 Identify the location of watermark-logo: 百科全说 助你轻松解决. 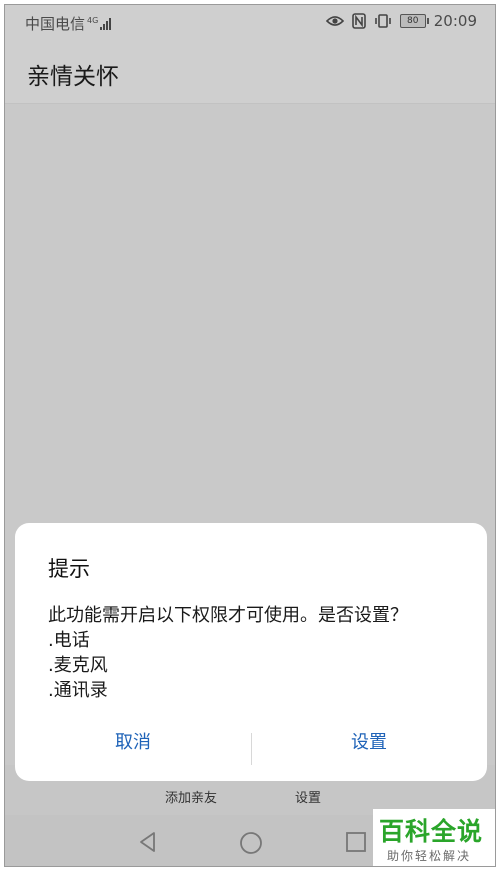
(434, 837).